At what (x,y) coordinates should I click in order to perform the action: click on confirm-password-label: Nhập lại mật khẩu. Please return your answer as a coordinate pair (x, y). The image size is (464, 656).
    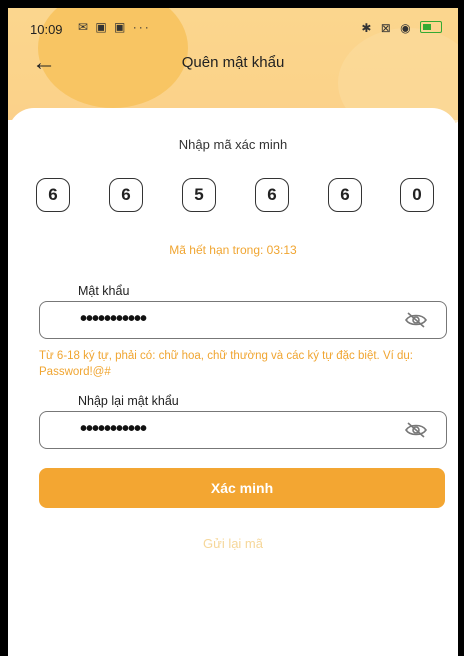
    Looking at the image, I should click on (128, 401).